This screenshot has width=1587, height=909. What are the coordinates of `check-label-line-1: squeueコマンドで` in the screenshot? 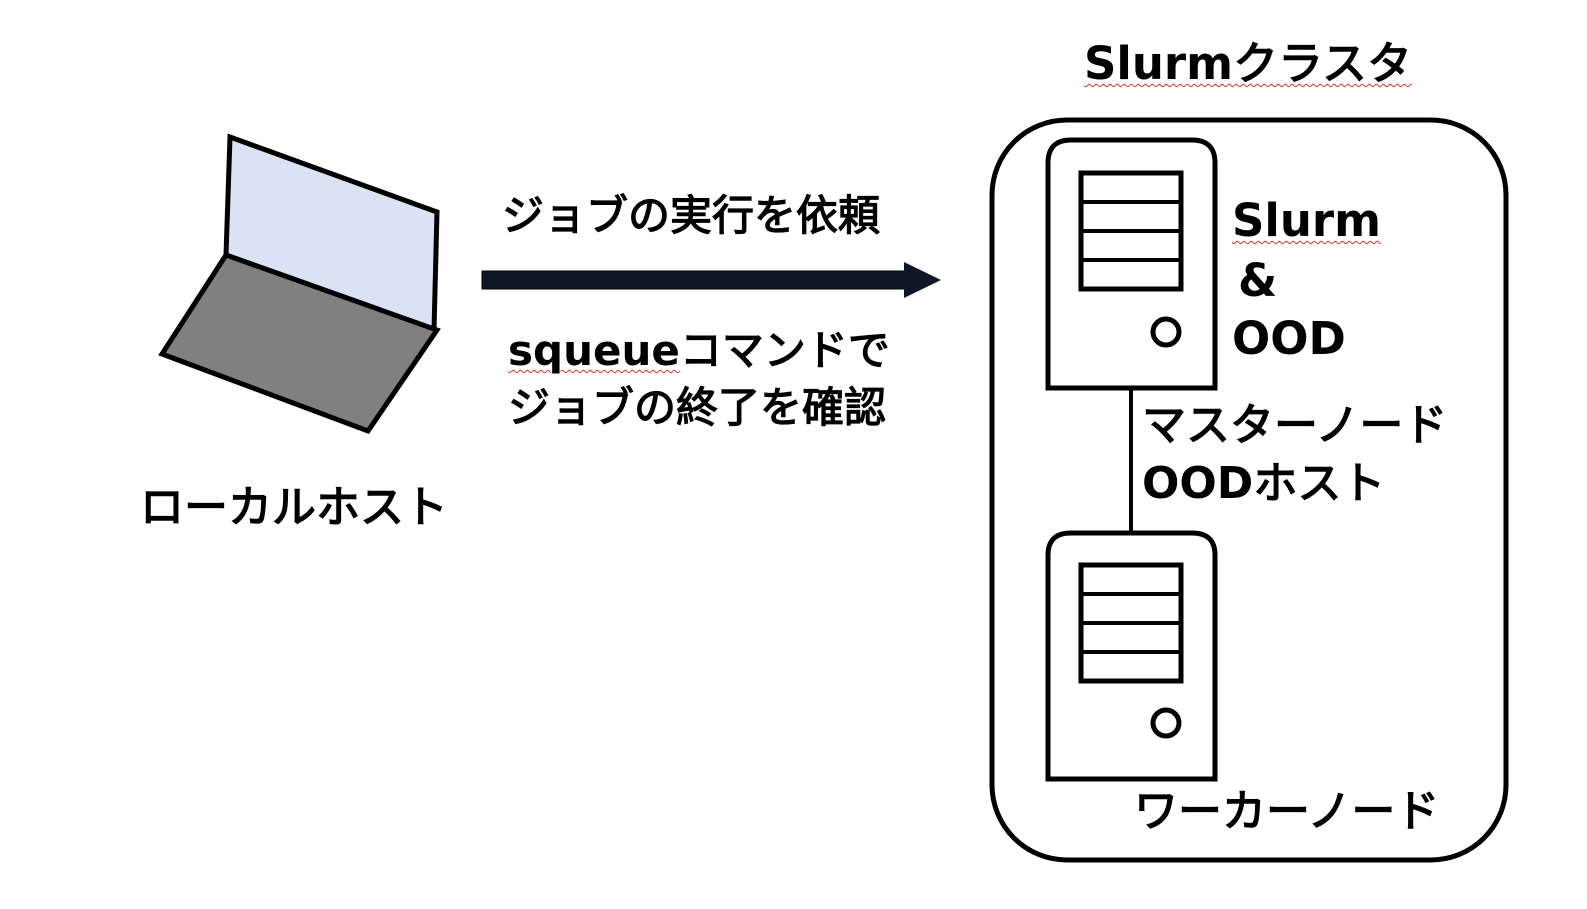 It's located at (699, 351).